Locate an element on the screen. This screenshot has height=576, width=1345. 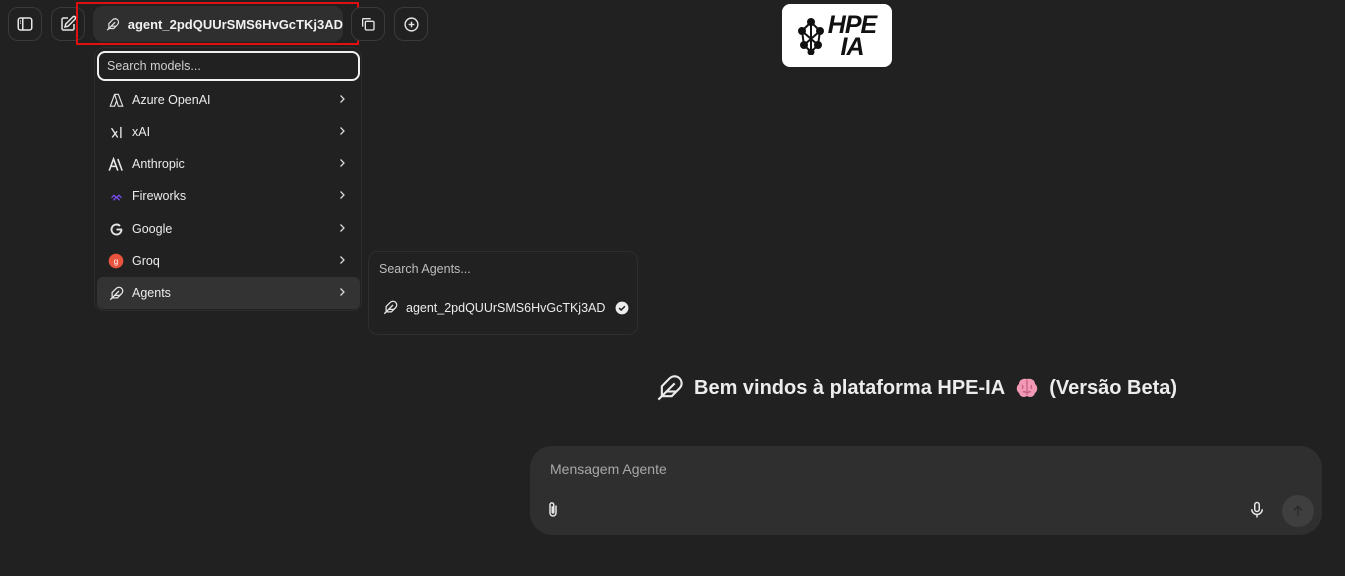
hpe-ia-logo: HPE IA is located at coordinates (837, 35).